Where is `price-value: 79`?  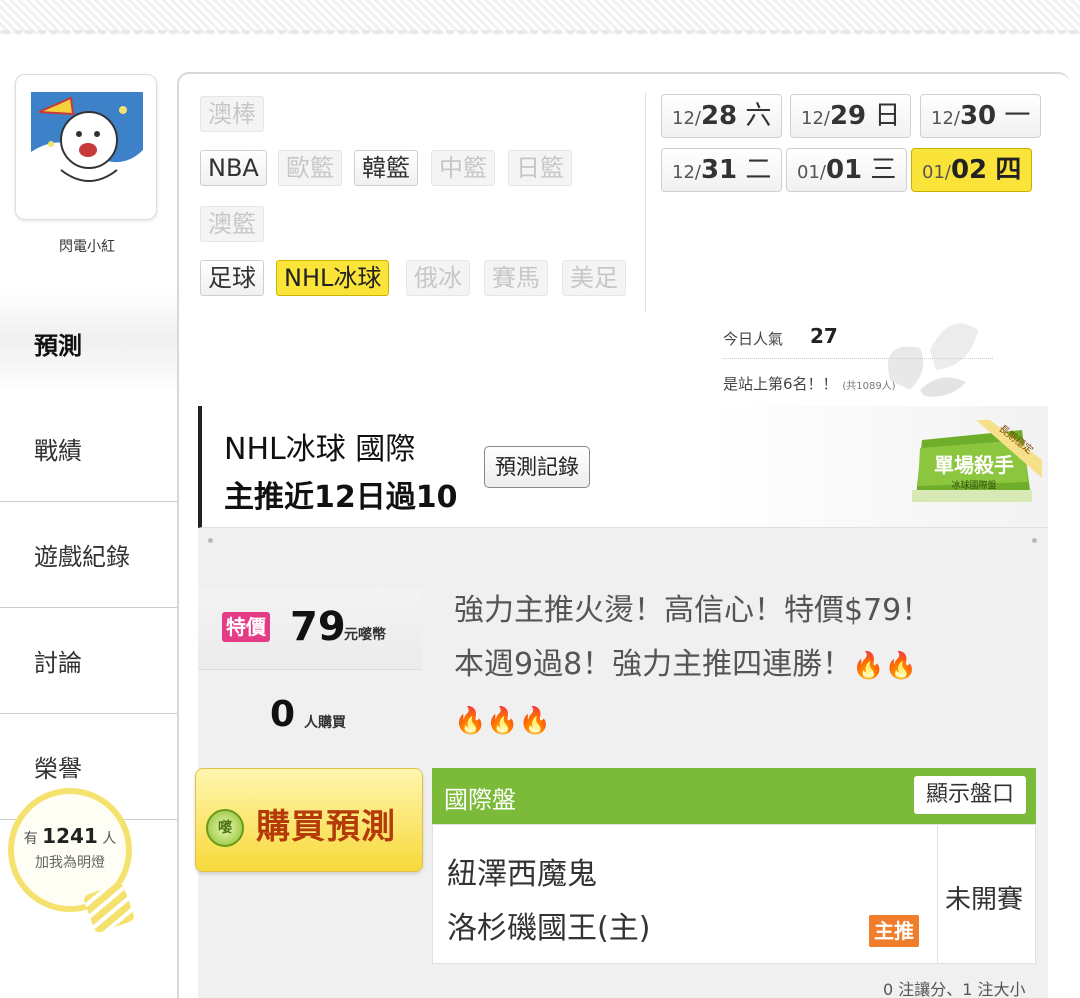
price-value: 79 is located at coordinates (318, 627).